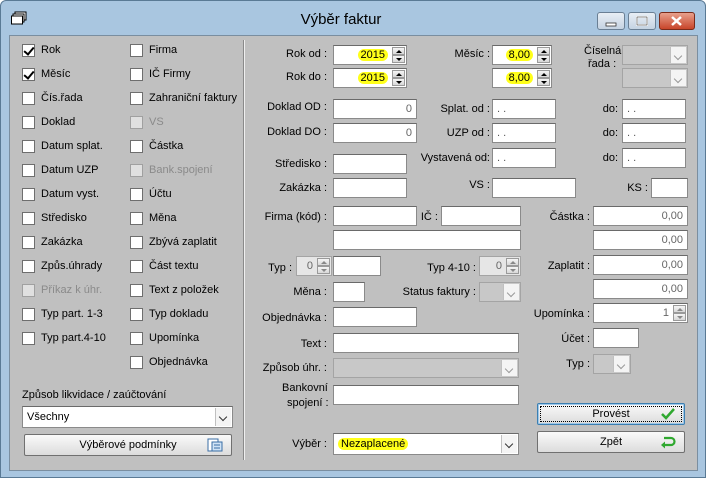 This screenshot has height=478, width=706. What do you see at coordinates (62, 146) in the screenshot?
I see `left-checkbox-4: Datum splat.` at bounding box center [62, 146].